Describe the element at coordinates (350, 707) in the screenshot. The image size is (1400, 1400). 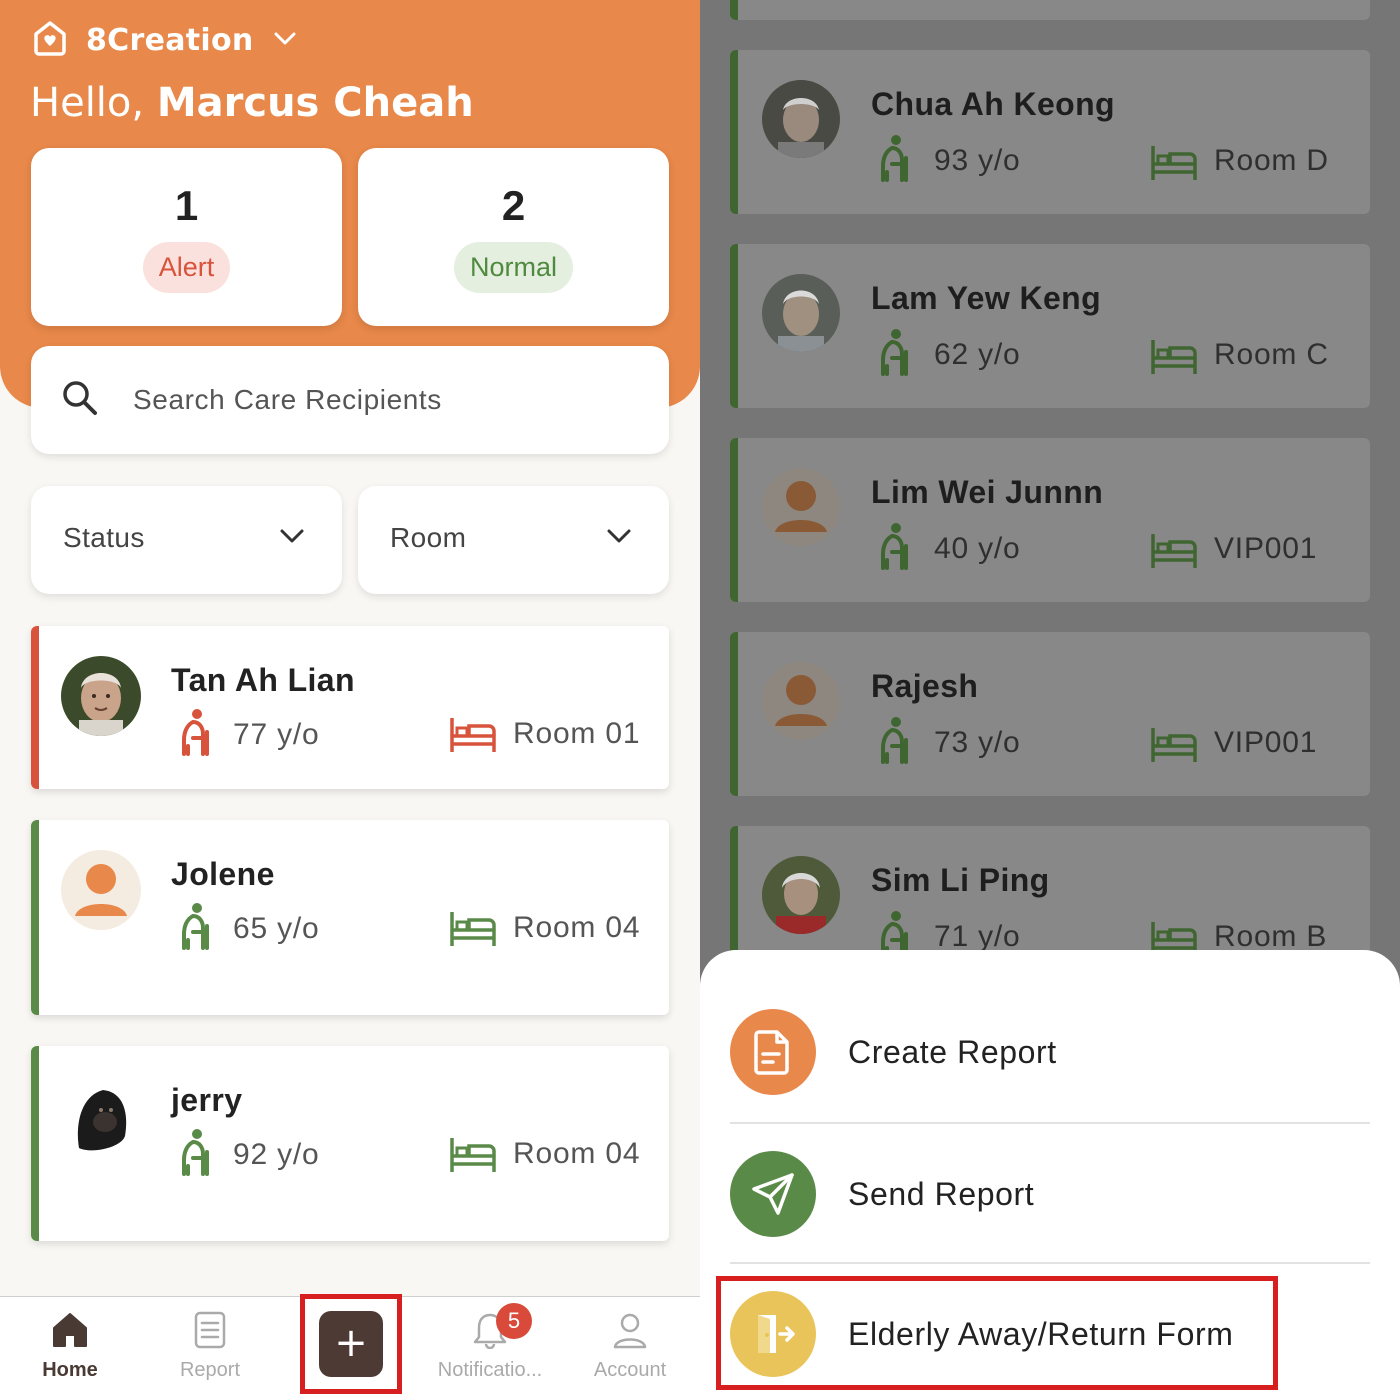
I see `recipient-card: Tan Ah Lian 77 y/o Room 01` at that location.